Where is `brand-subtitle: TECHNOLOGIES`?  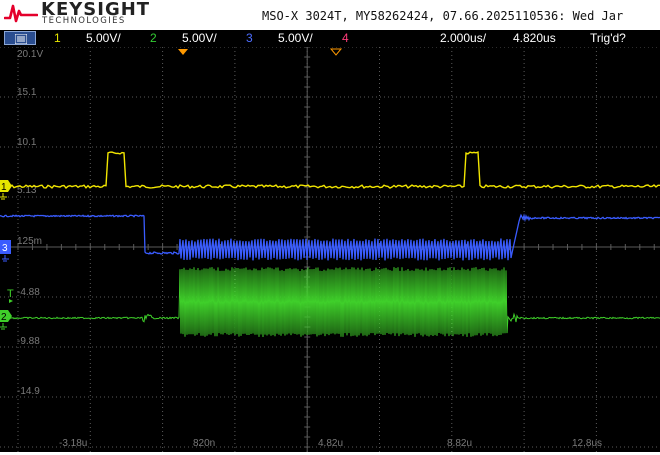 brand-subtitle: TECHNOLOGIES is located at coordinates (84, 21).